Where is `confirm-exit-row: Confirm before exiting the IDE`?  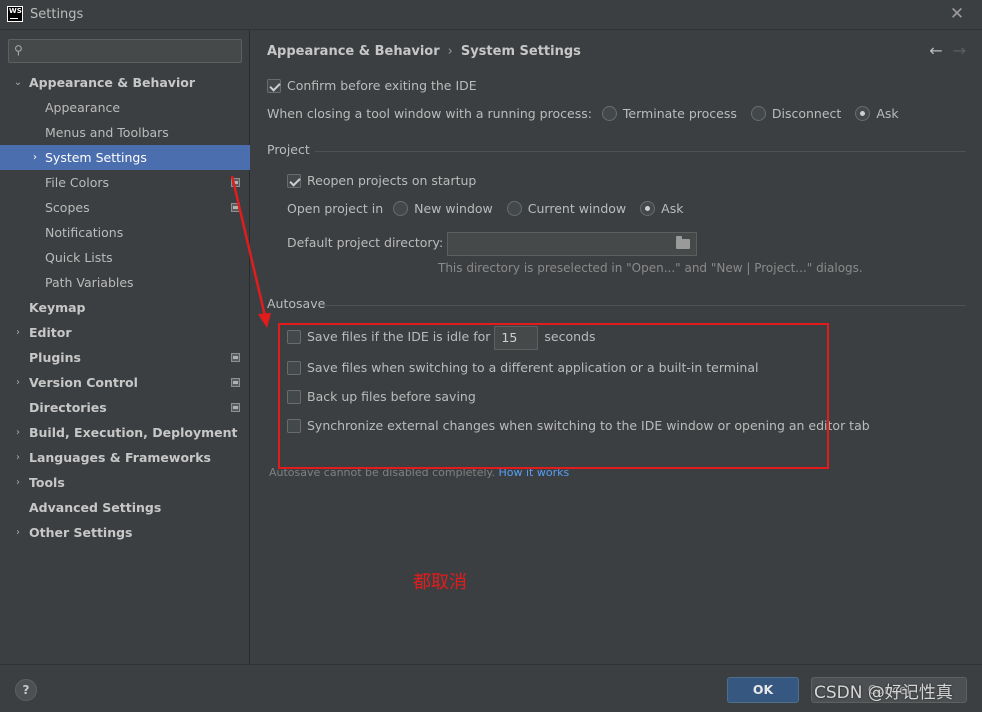
confirm-exit-row: Confirm before exiting the IDE is located at coordinates (372, 86).